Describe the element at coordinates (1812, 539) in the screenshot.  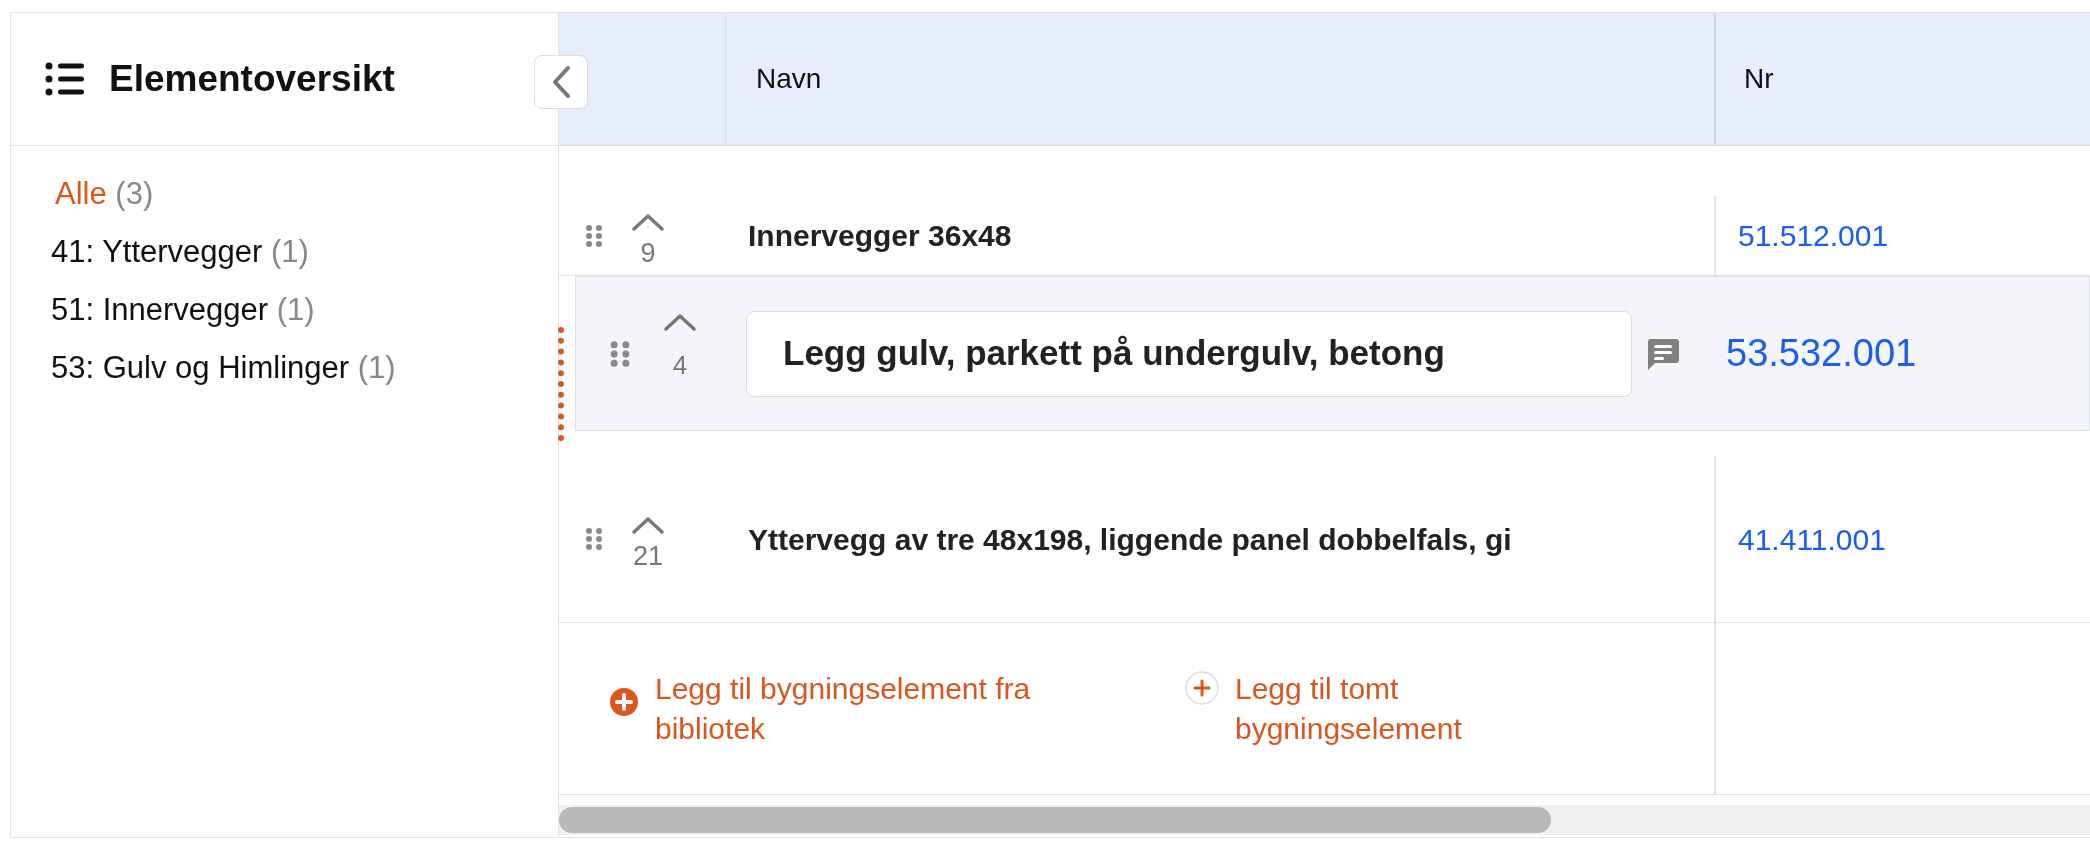
I see `element-number: 41.411.001` at that location.